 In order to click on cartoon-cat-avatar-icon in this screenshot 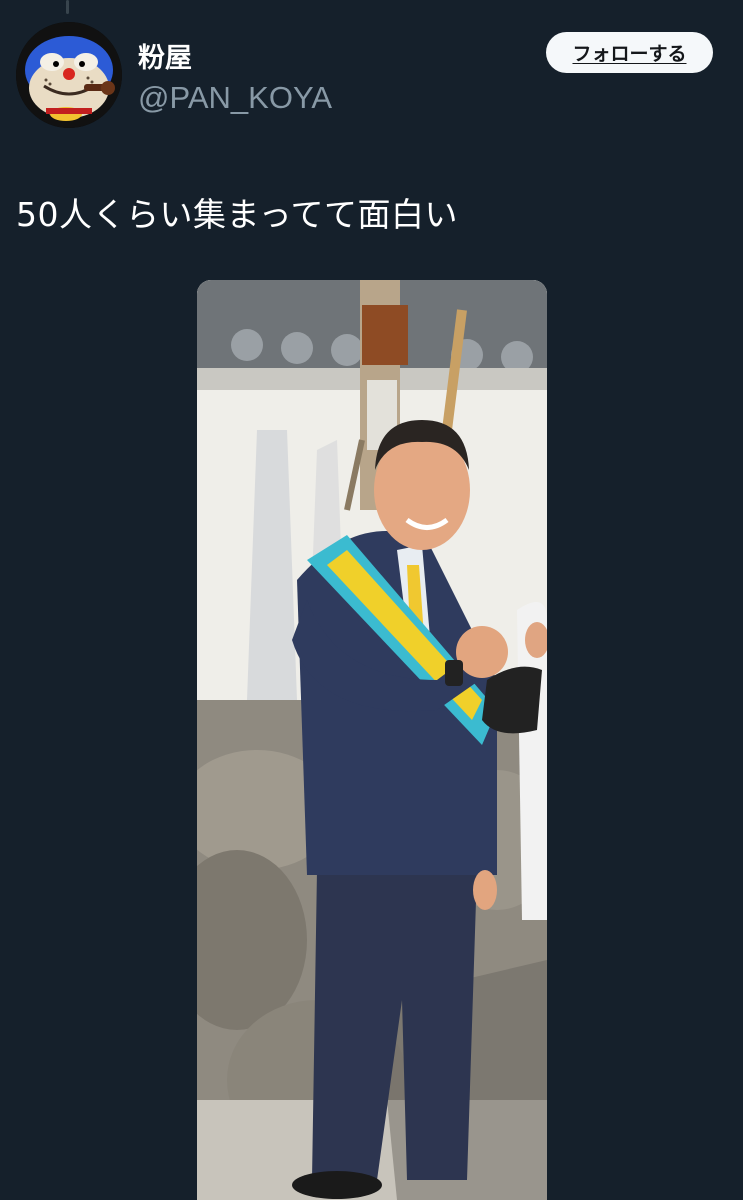, I will do `click(69, 75)`.